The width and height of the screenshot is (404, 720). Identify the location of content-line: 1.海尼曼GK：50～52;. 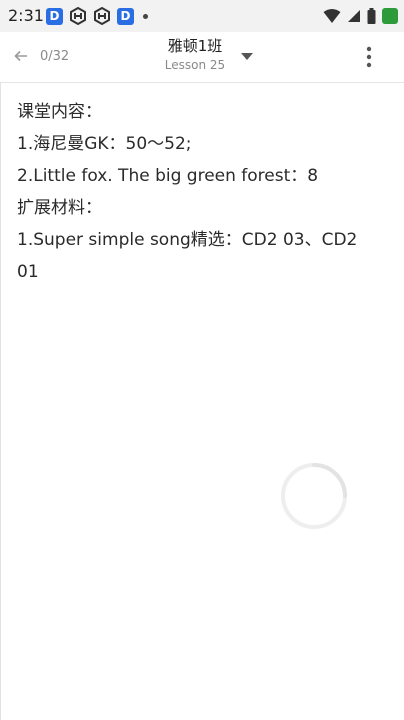
(104, 144).